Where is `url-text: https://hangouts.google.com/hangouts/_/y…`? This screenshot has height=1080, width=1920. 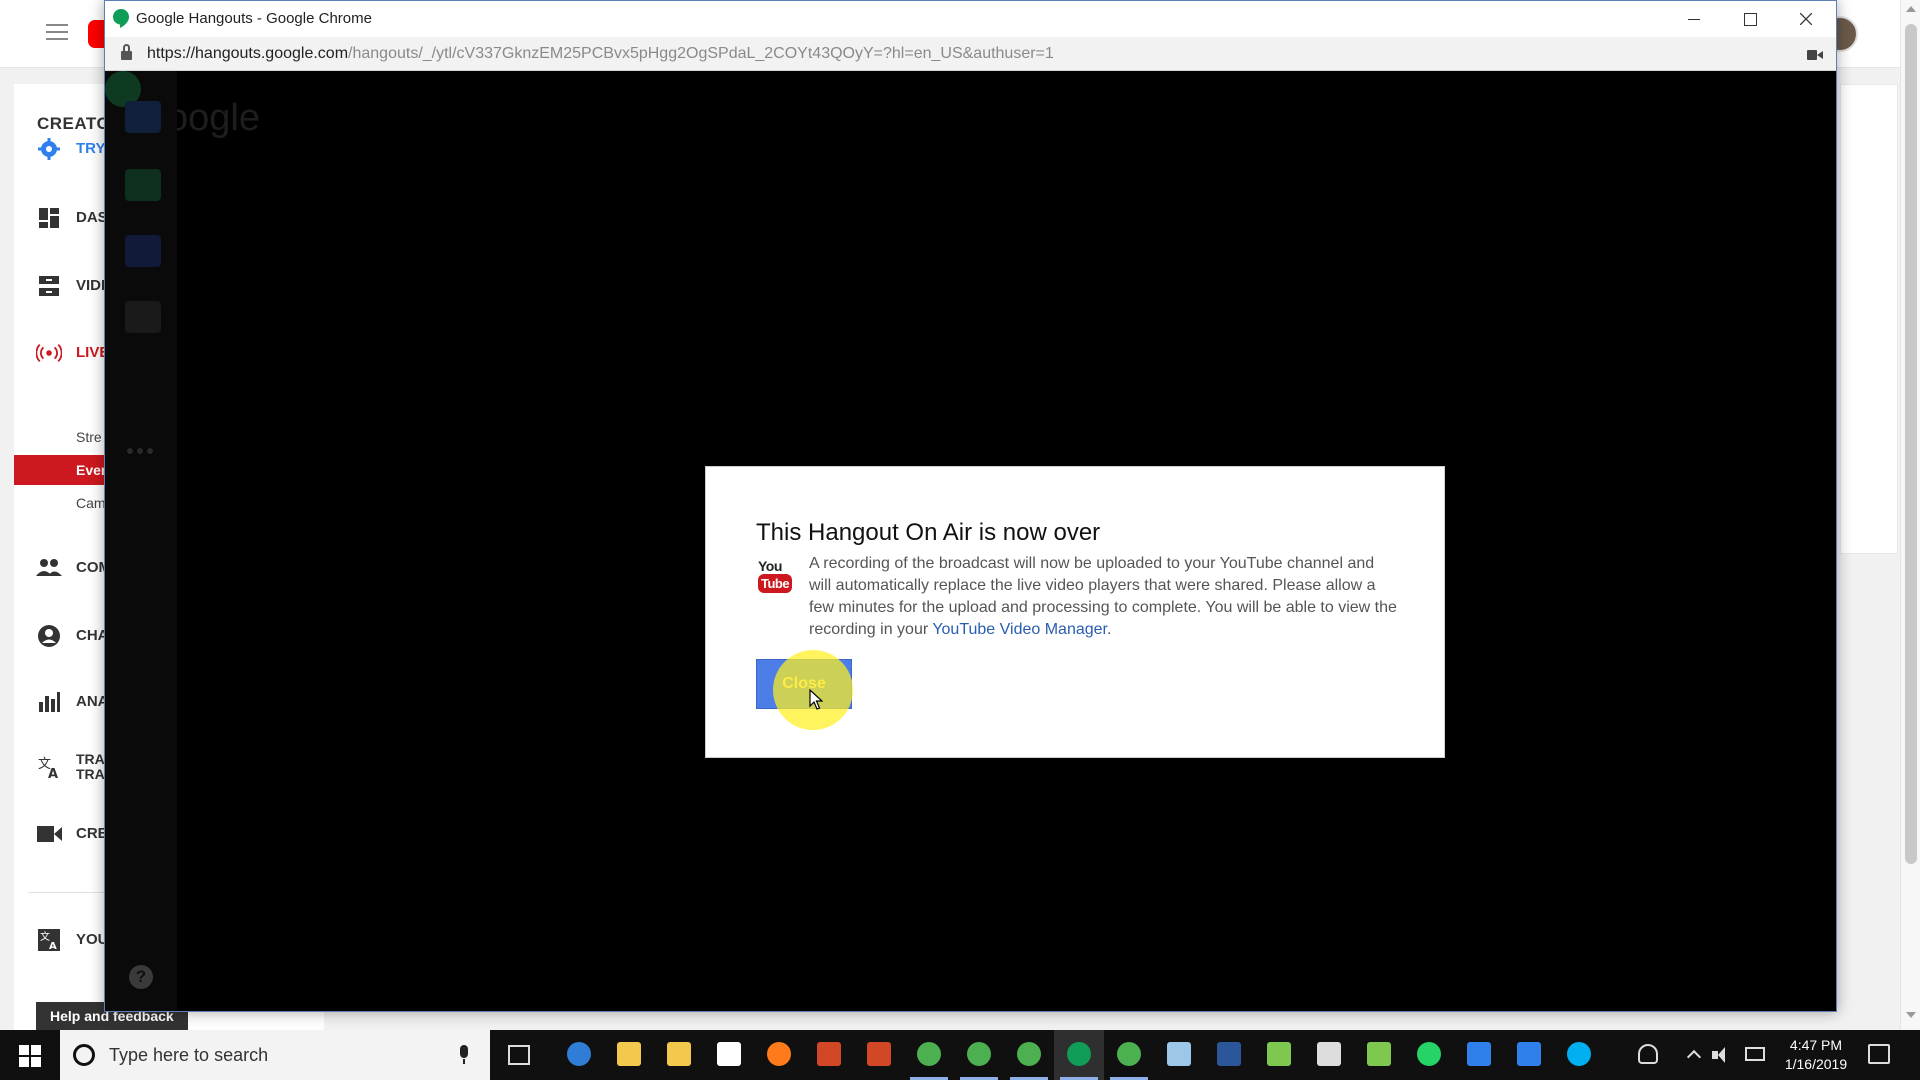
url-text: https://hangouts.google.com/hangouts/_/y… is located at coordinates (600, 54).